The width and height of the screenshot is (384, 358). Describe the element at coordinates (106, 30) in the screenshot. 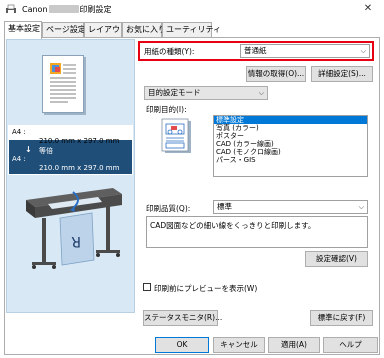

I see `tab-layout: レイアウト` at that location.